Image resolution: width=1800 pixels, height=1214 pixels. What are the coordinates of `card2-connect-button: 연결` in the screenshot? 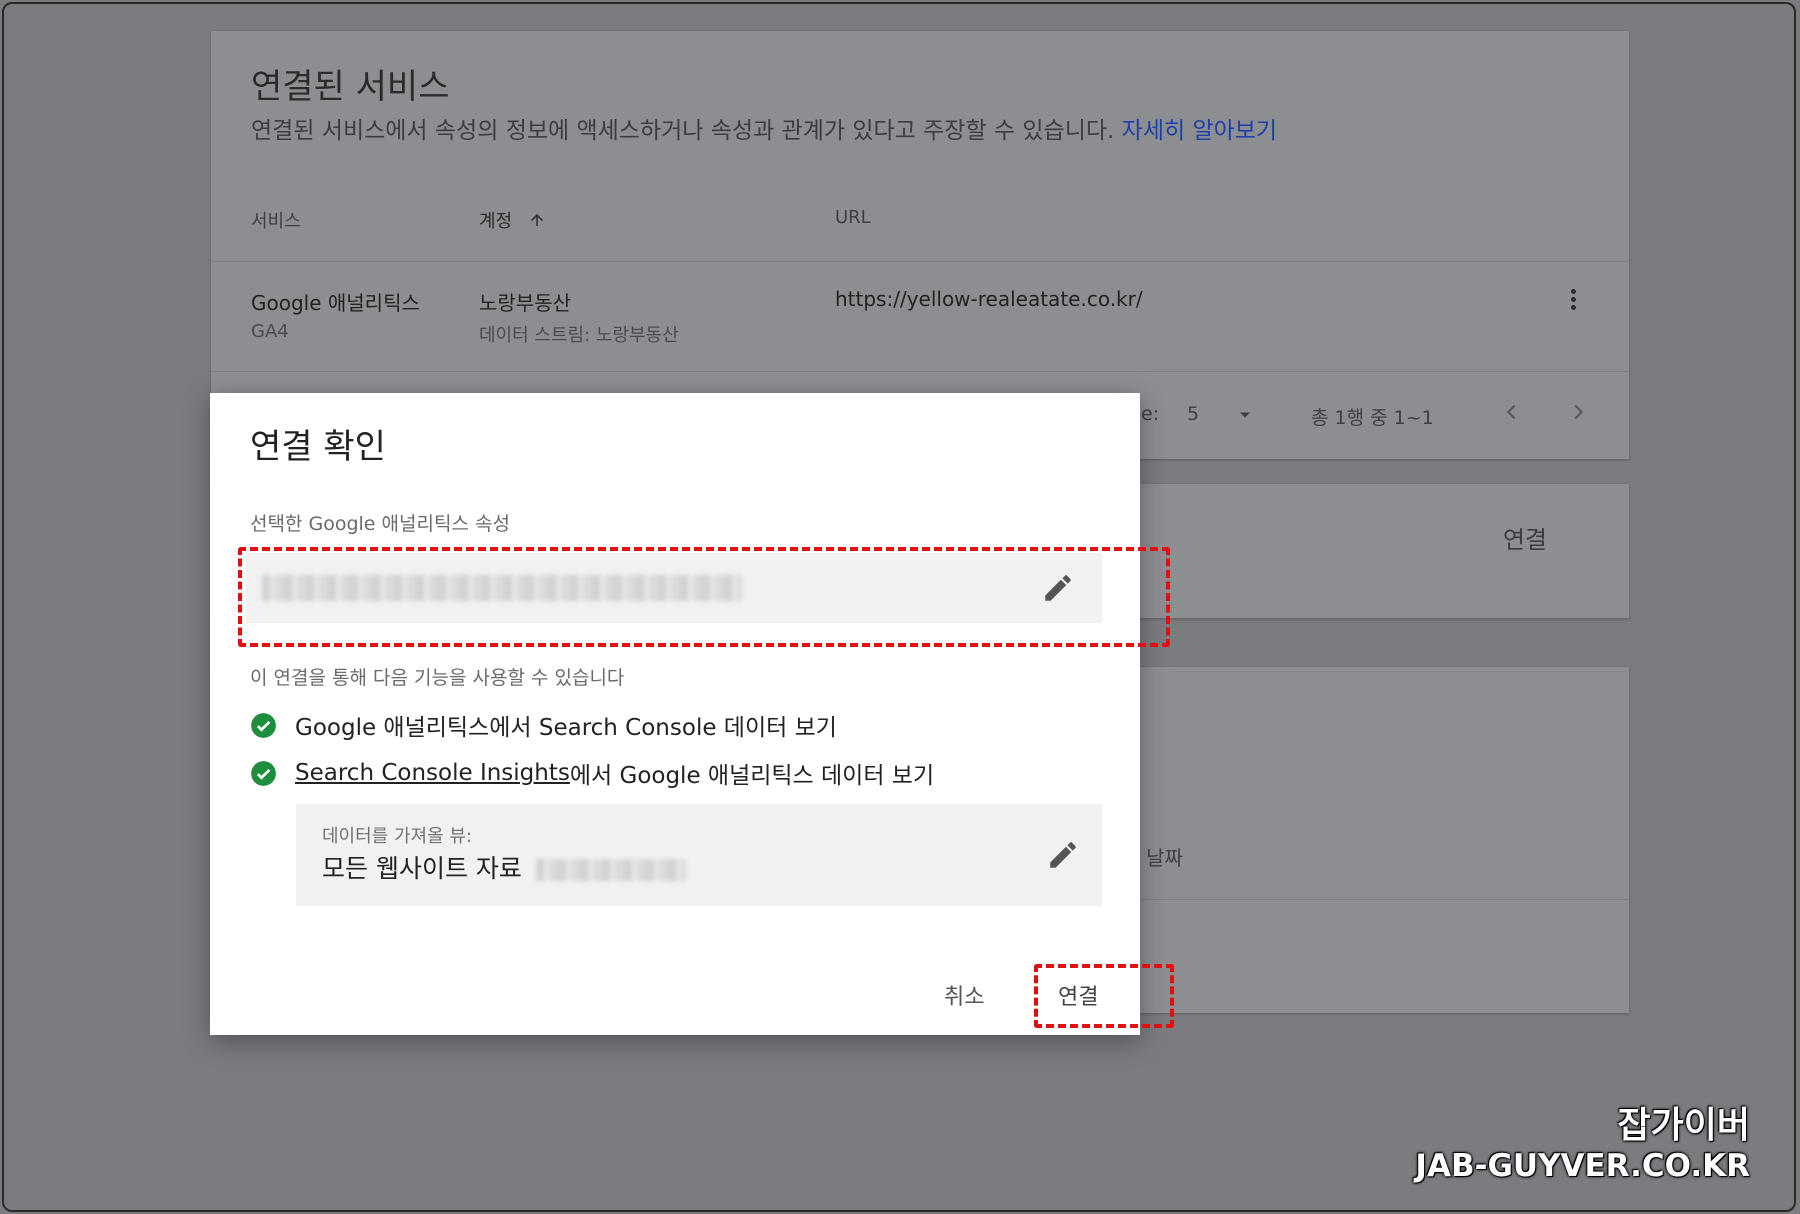 It's located at (1525, 537).